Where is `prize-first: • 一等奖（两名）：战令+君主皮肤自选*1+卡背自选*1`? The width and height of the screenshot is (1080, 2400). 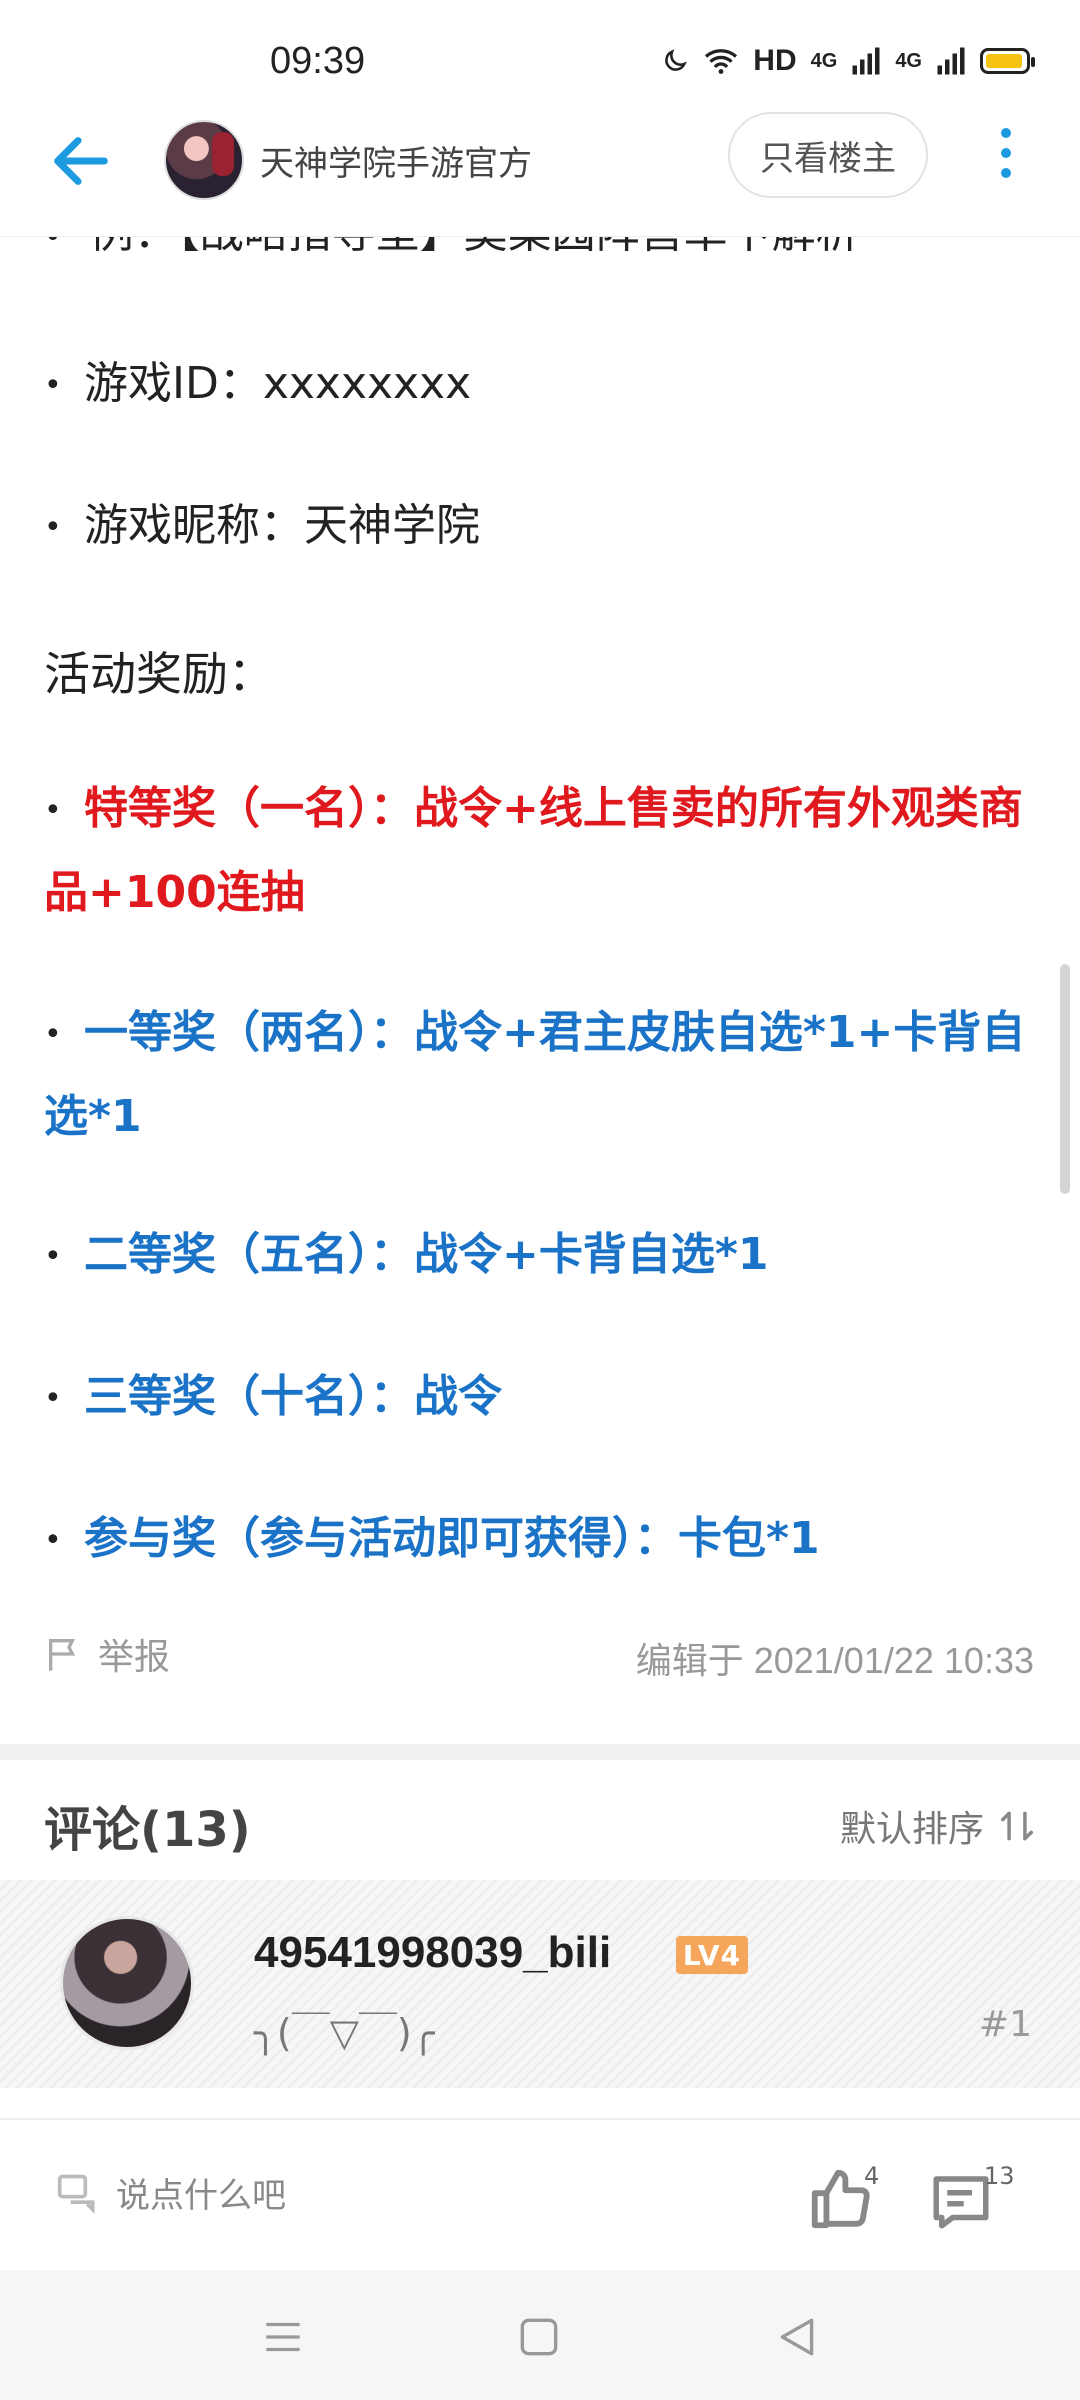 prize-first: • 一等奖（两名）：战令+君主皮肤自选*1+卡背自选*1 is located at coordinates (535, 1074).